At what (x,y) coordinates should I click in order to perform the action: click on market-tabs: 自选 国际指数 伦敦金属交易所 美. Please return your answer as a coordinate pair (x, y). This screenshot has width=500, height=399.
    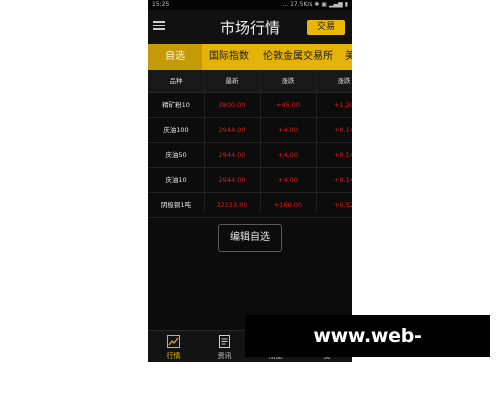
    Looking at the image, I should click on (250, 57).